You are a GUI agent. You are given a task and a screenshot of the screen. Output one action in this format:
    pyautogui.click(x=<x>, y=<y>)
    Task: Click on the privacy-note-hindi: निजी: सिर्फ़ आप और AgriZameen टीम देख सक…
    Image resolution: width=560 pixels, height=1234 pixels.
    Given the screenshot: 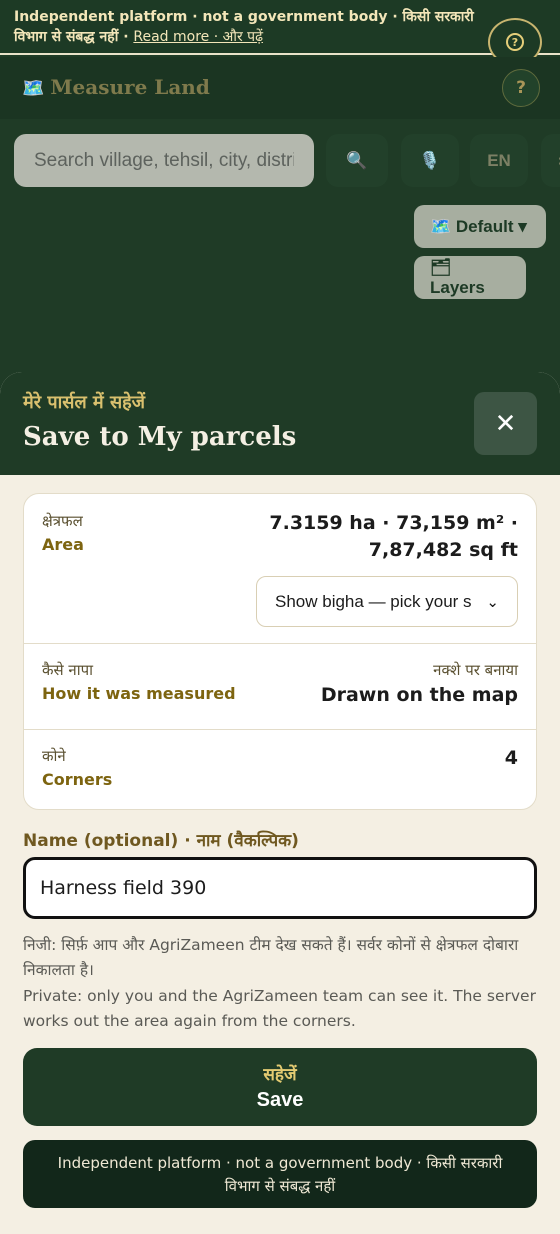 What is the action you would take?
    pyautogui.click(x=271, y=957)
    